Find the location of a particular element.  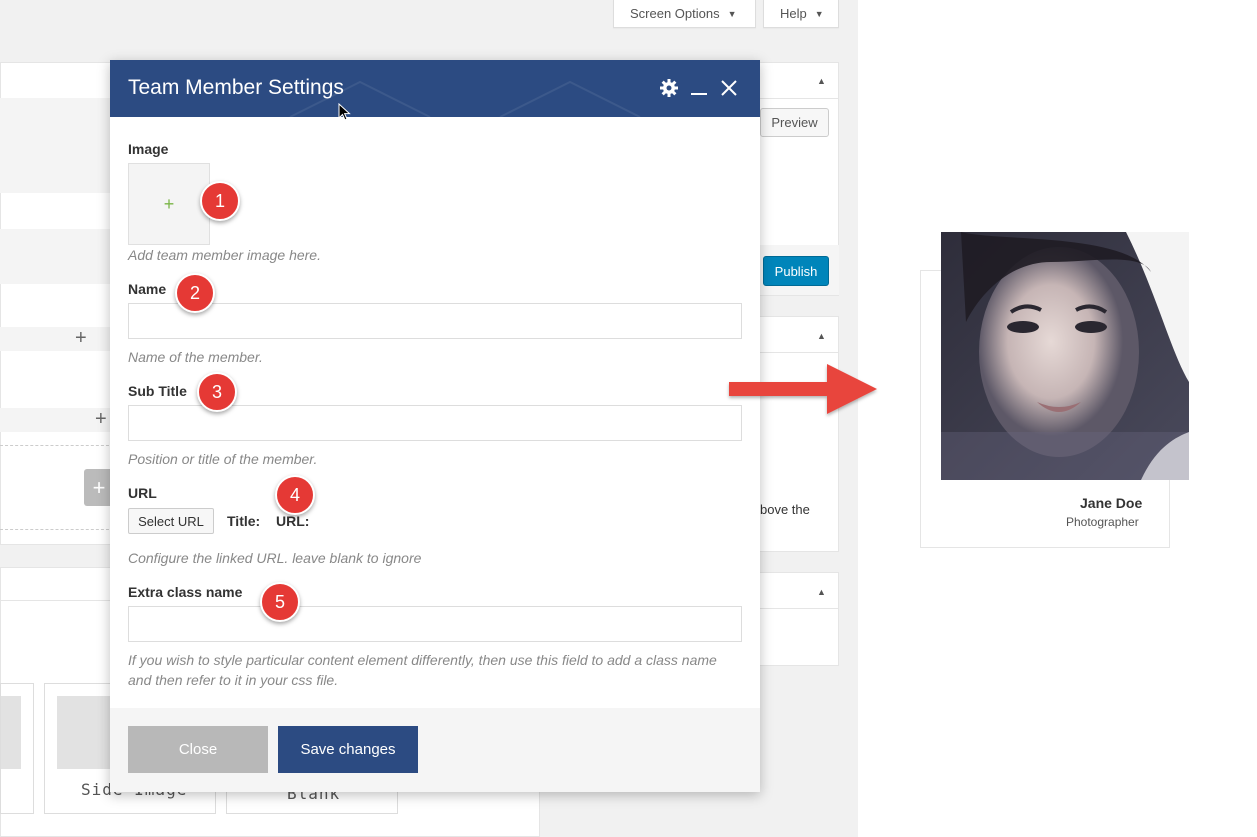

member-name: Jane Doe is located at coordinates (1111, 503).